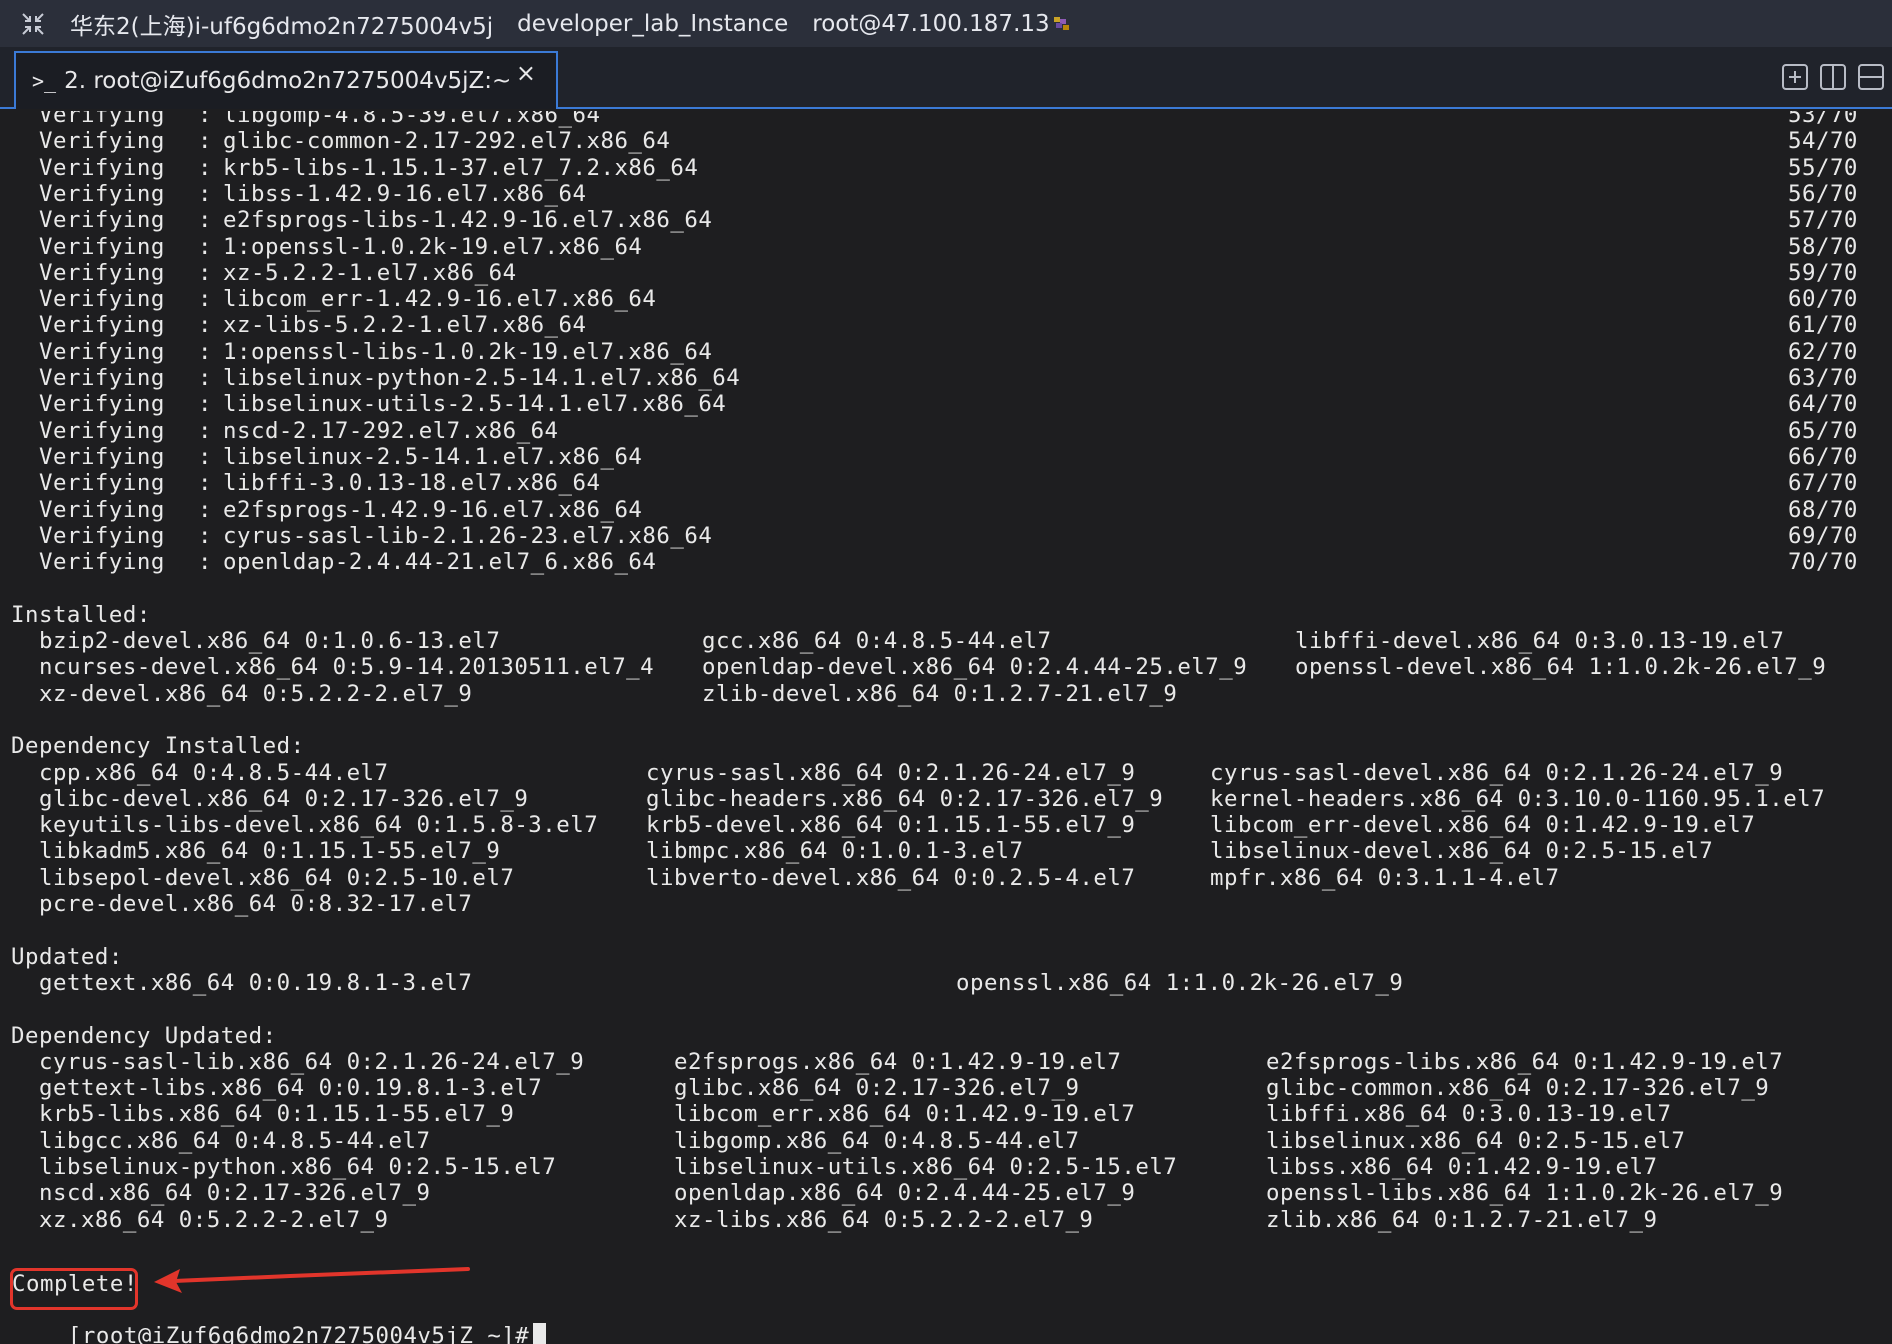 The height and width of the screenshot is (1344, 1892). I want to click on package-entry: gettext-libs.x86_64 0:0.19.8.1-3.el7, so click(291, 1088).